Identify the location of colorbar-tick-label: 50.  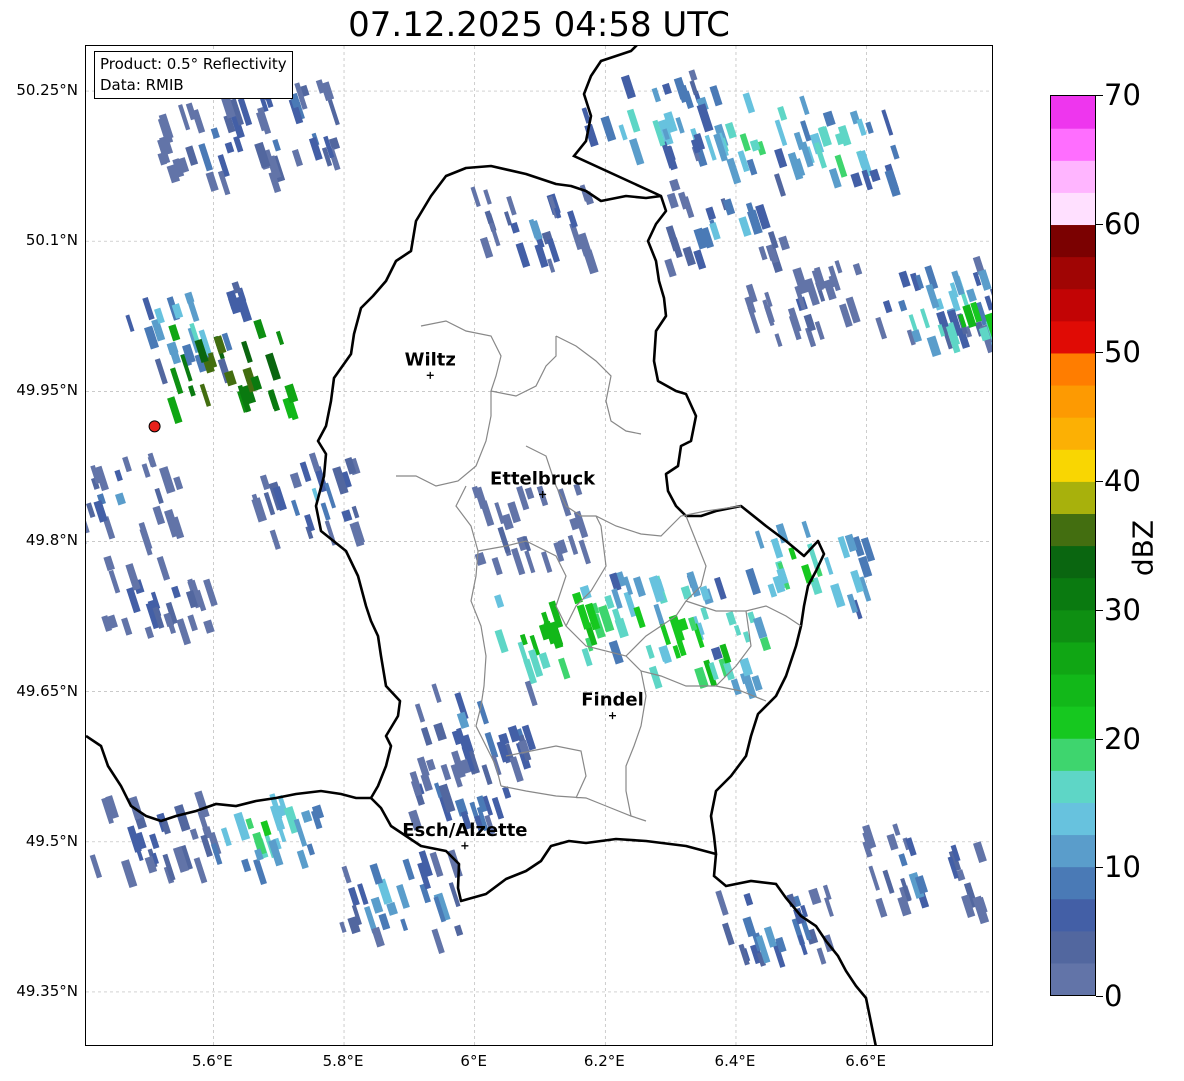
(1122, 352).